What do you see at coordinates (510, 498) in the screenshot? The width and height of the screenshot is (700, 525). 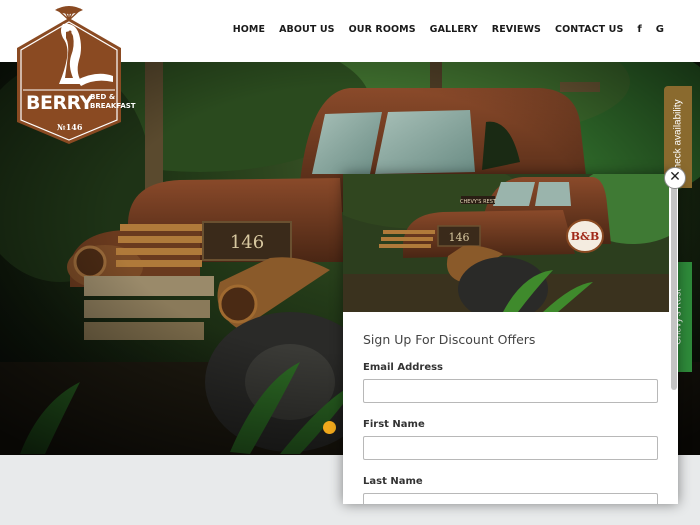 I see `last-name-field` at bounding box center [510, 498].